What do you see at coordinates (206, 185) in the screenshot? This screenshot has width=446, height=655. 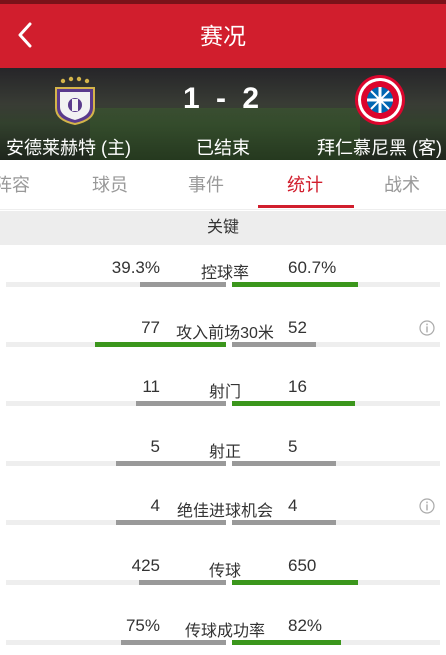 I see `tab-events: 事件` at bounding box center [206, 185].